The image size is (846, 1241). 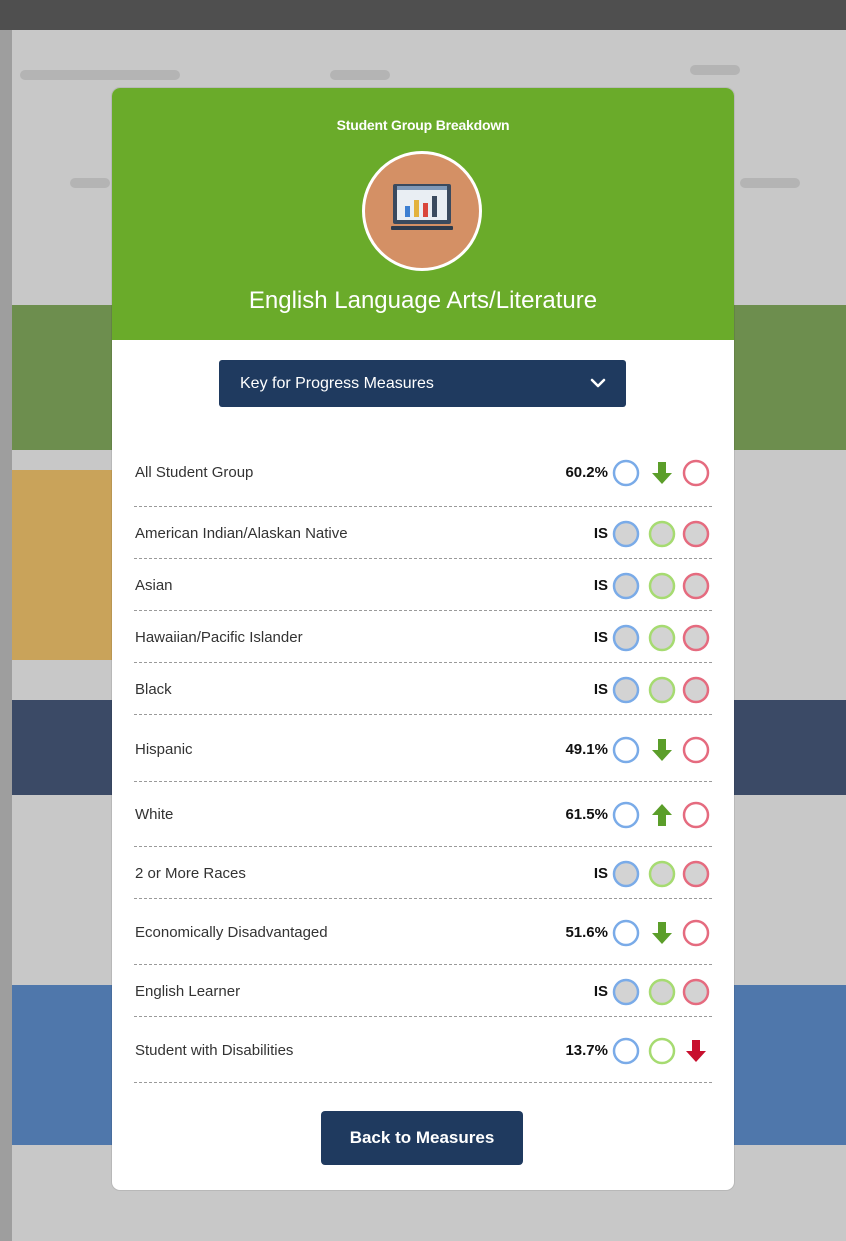 I want to click on group-label: English Learner, so click(x=188, y=991).